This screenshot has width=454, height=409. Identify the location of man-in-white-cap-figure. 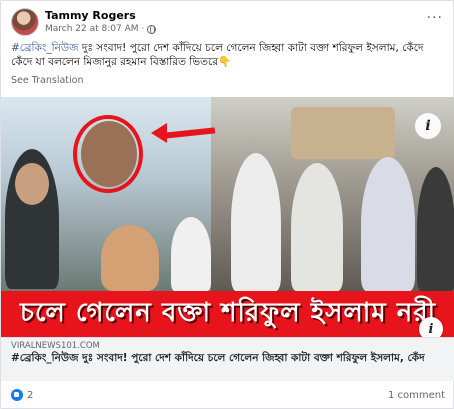
(191, 254).